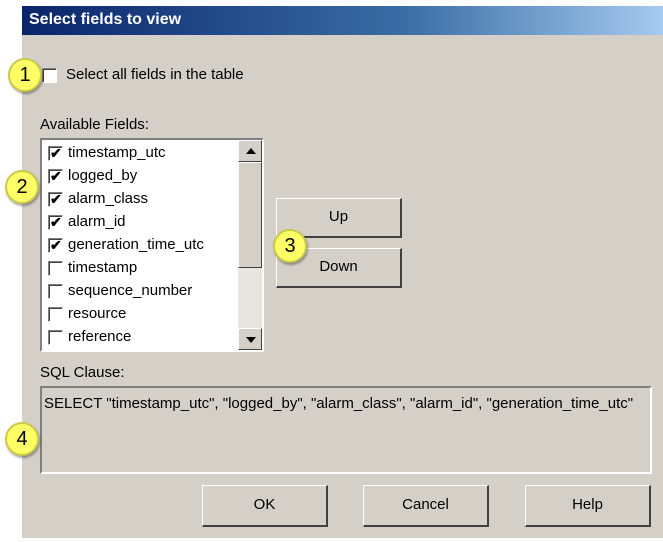 This screenshot has width=663, height=542. I want to click on up-arrow-icon, so click(251, 151).